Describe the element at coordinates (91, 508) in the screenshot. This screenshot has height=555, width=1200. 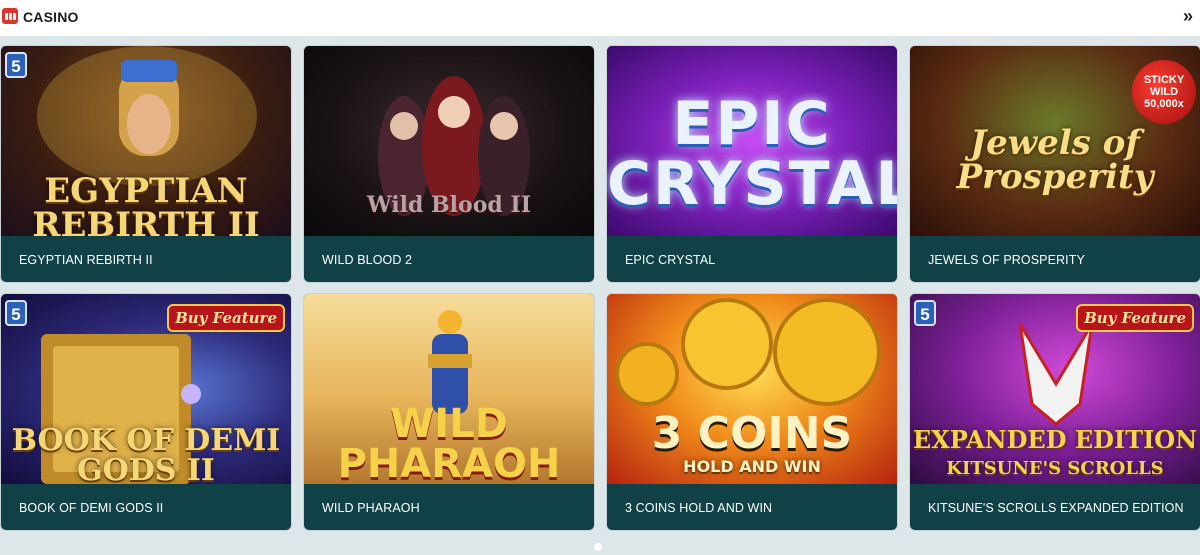
I see `game-title: BOOK OF DEMI GODS II` at that location.